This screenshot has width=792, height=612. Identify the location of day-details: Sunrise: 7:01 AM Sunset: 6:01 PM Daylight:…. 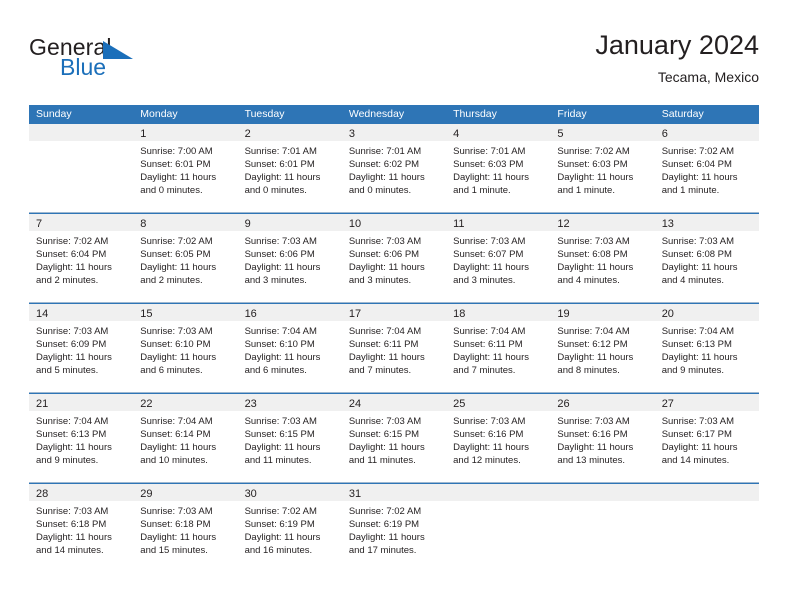
(290, 176).